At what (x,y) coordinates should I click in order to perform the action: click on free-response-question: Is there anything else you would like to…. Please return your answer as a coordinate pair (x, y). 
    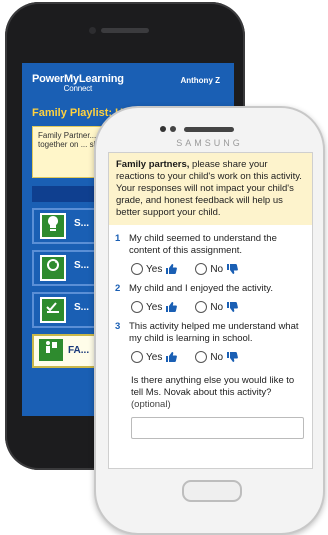
    Looking at the image, I should click on (210, 393).